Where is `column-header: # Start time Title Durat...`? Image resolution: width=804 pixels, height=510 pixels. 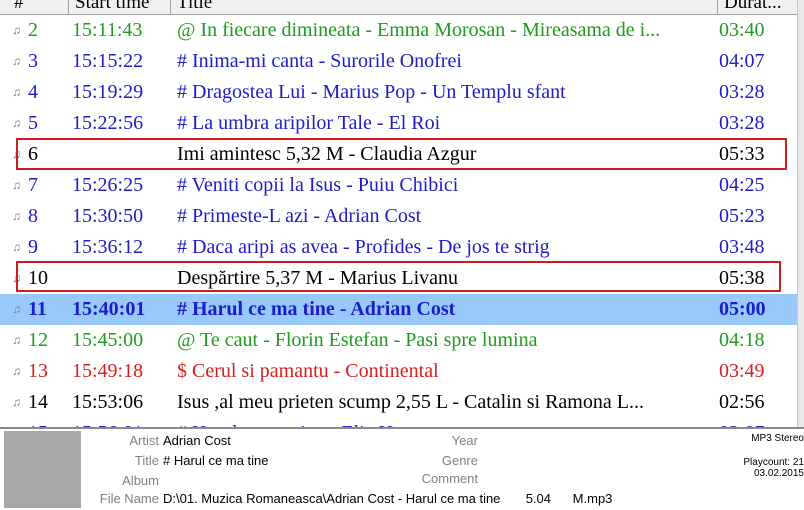 column-header: # Start time Title Durat... is located at coordinates (402, 7).